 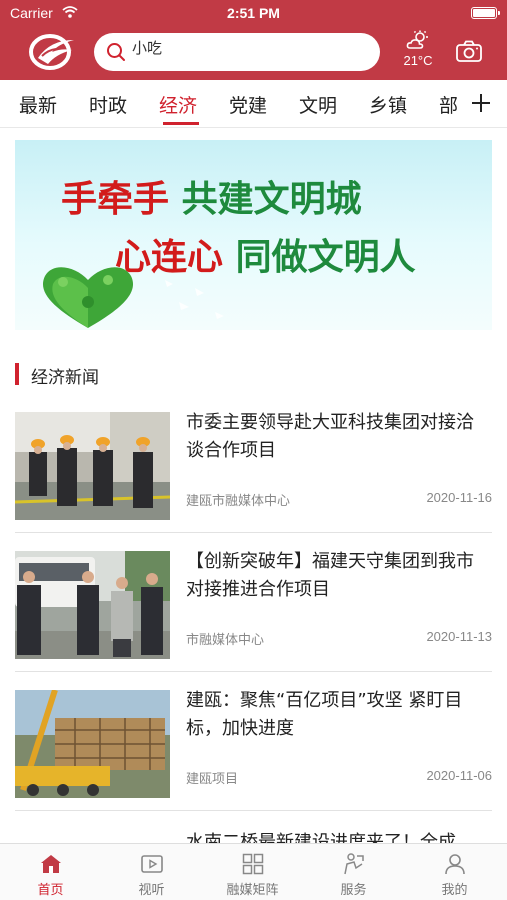 I want to click on banner-line-1: 手牵手 共建文明城, so click(x=211, y=196).